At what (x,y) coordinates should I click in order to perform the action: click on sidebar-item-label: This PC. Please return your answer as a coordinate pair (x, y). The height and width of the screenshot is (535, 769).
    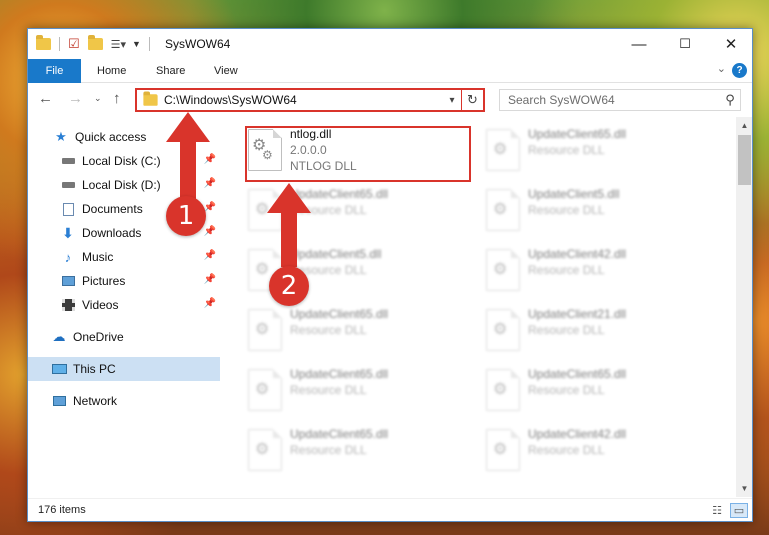
    Looking at the image, I should click on (94, 369).